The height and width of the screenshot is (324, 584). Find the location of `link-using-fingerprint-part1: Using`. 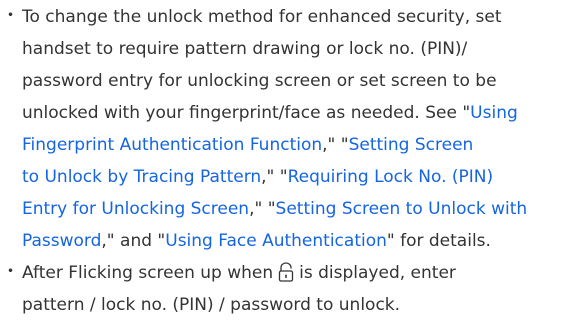

link-using-fingerprint-part1: Using is located at coordinates (494, 113).